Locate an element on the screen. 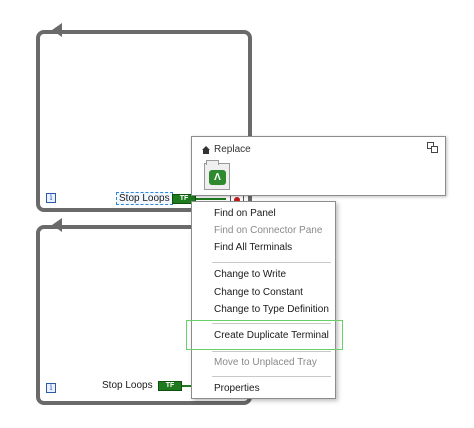 The image size is (474, 428). restore-window-icon is located at coordinates (433, 148).